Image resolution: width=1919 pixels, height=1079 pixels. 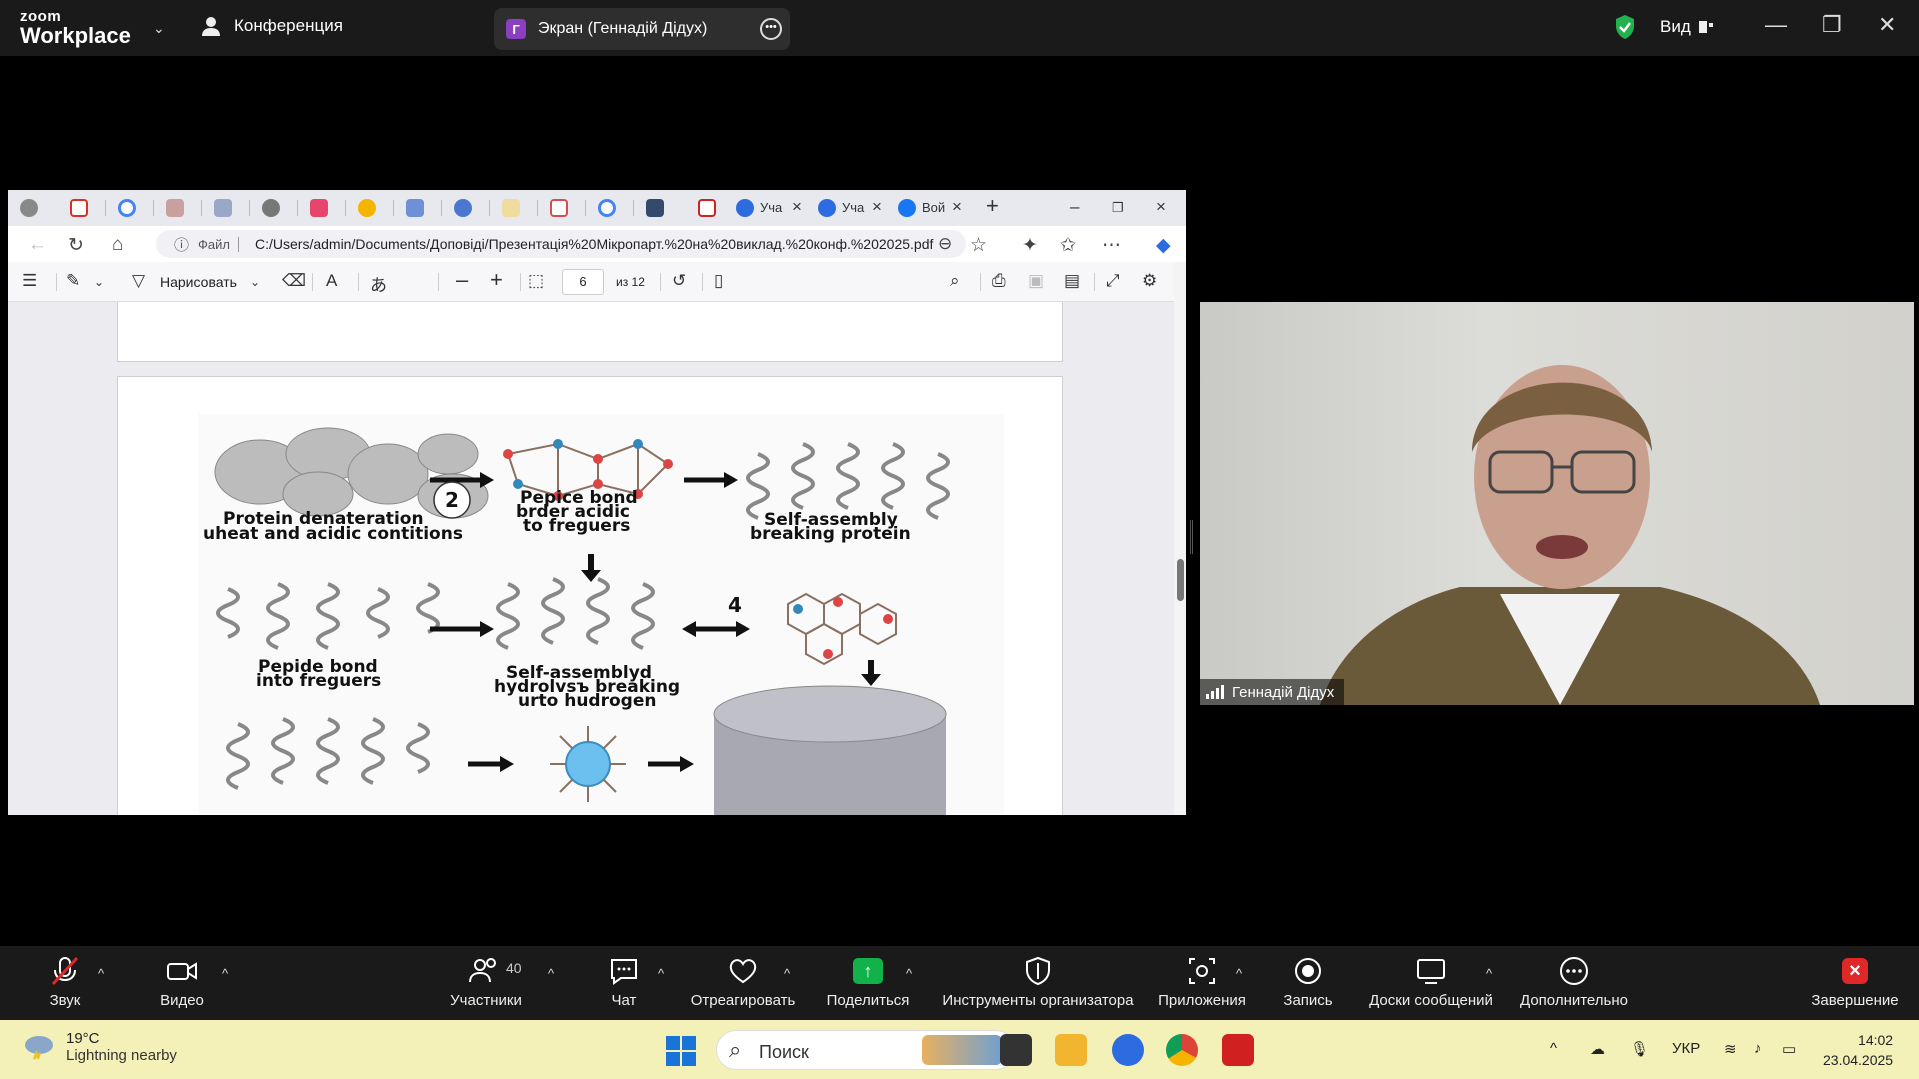 I want to click on react-options-caret-icon: ^, so click(x=787, y=973).